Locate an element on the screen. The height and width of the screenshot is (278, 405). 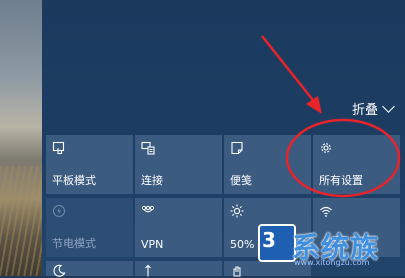
tile-label: 便笺 is located at coordinates (241, 180).